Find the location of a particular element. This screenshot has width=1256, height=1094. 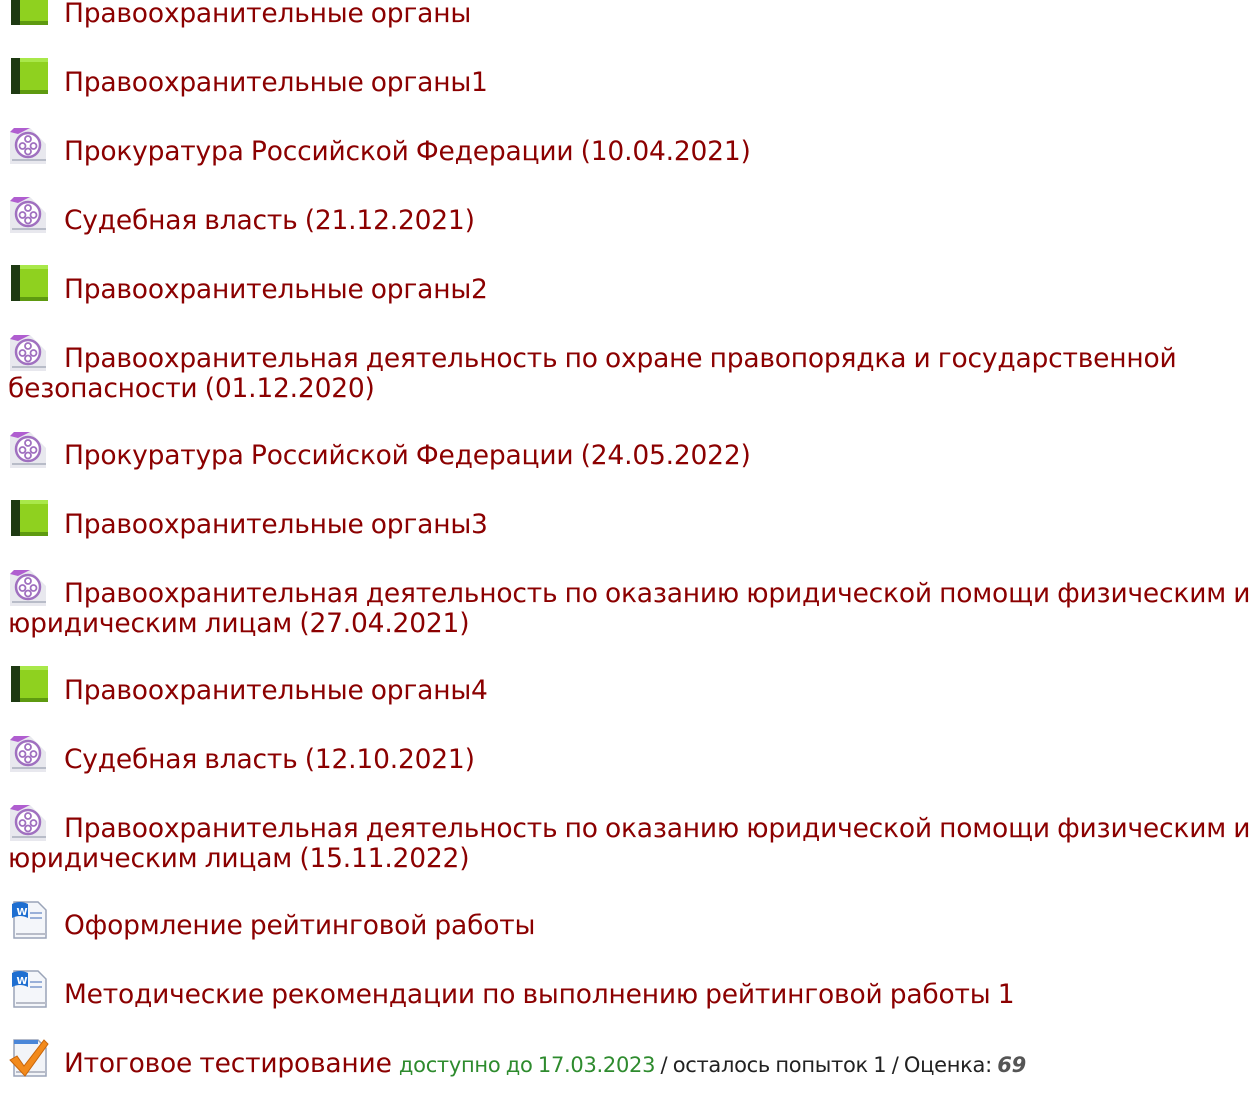

final-test-link: Итоговое тестирование is located at coordinates (228, 1063).